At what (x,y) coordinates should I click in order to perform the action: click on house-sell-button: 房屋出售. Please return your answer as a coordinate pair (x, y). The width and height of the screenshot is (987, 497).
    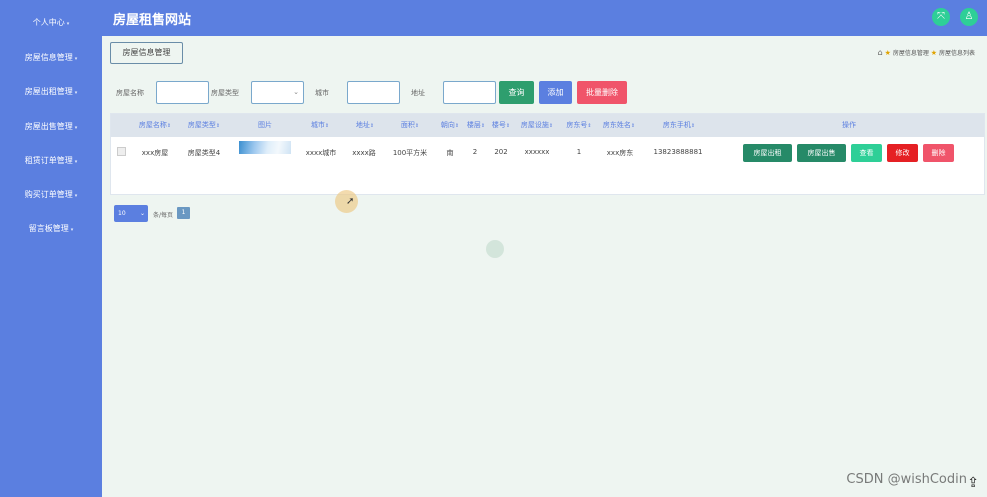
    Looking at the image, I should click on (821, 153).